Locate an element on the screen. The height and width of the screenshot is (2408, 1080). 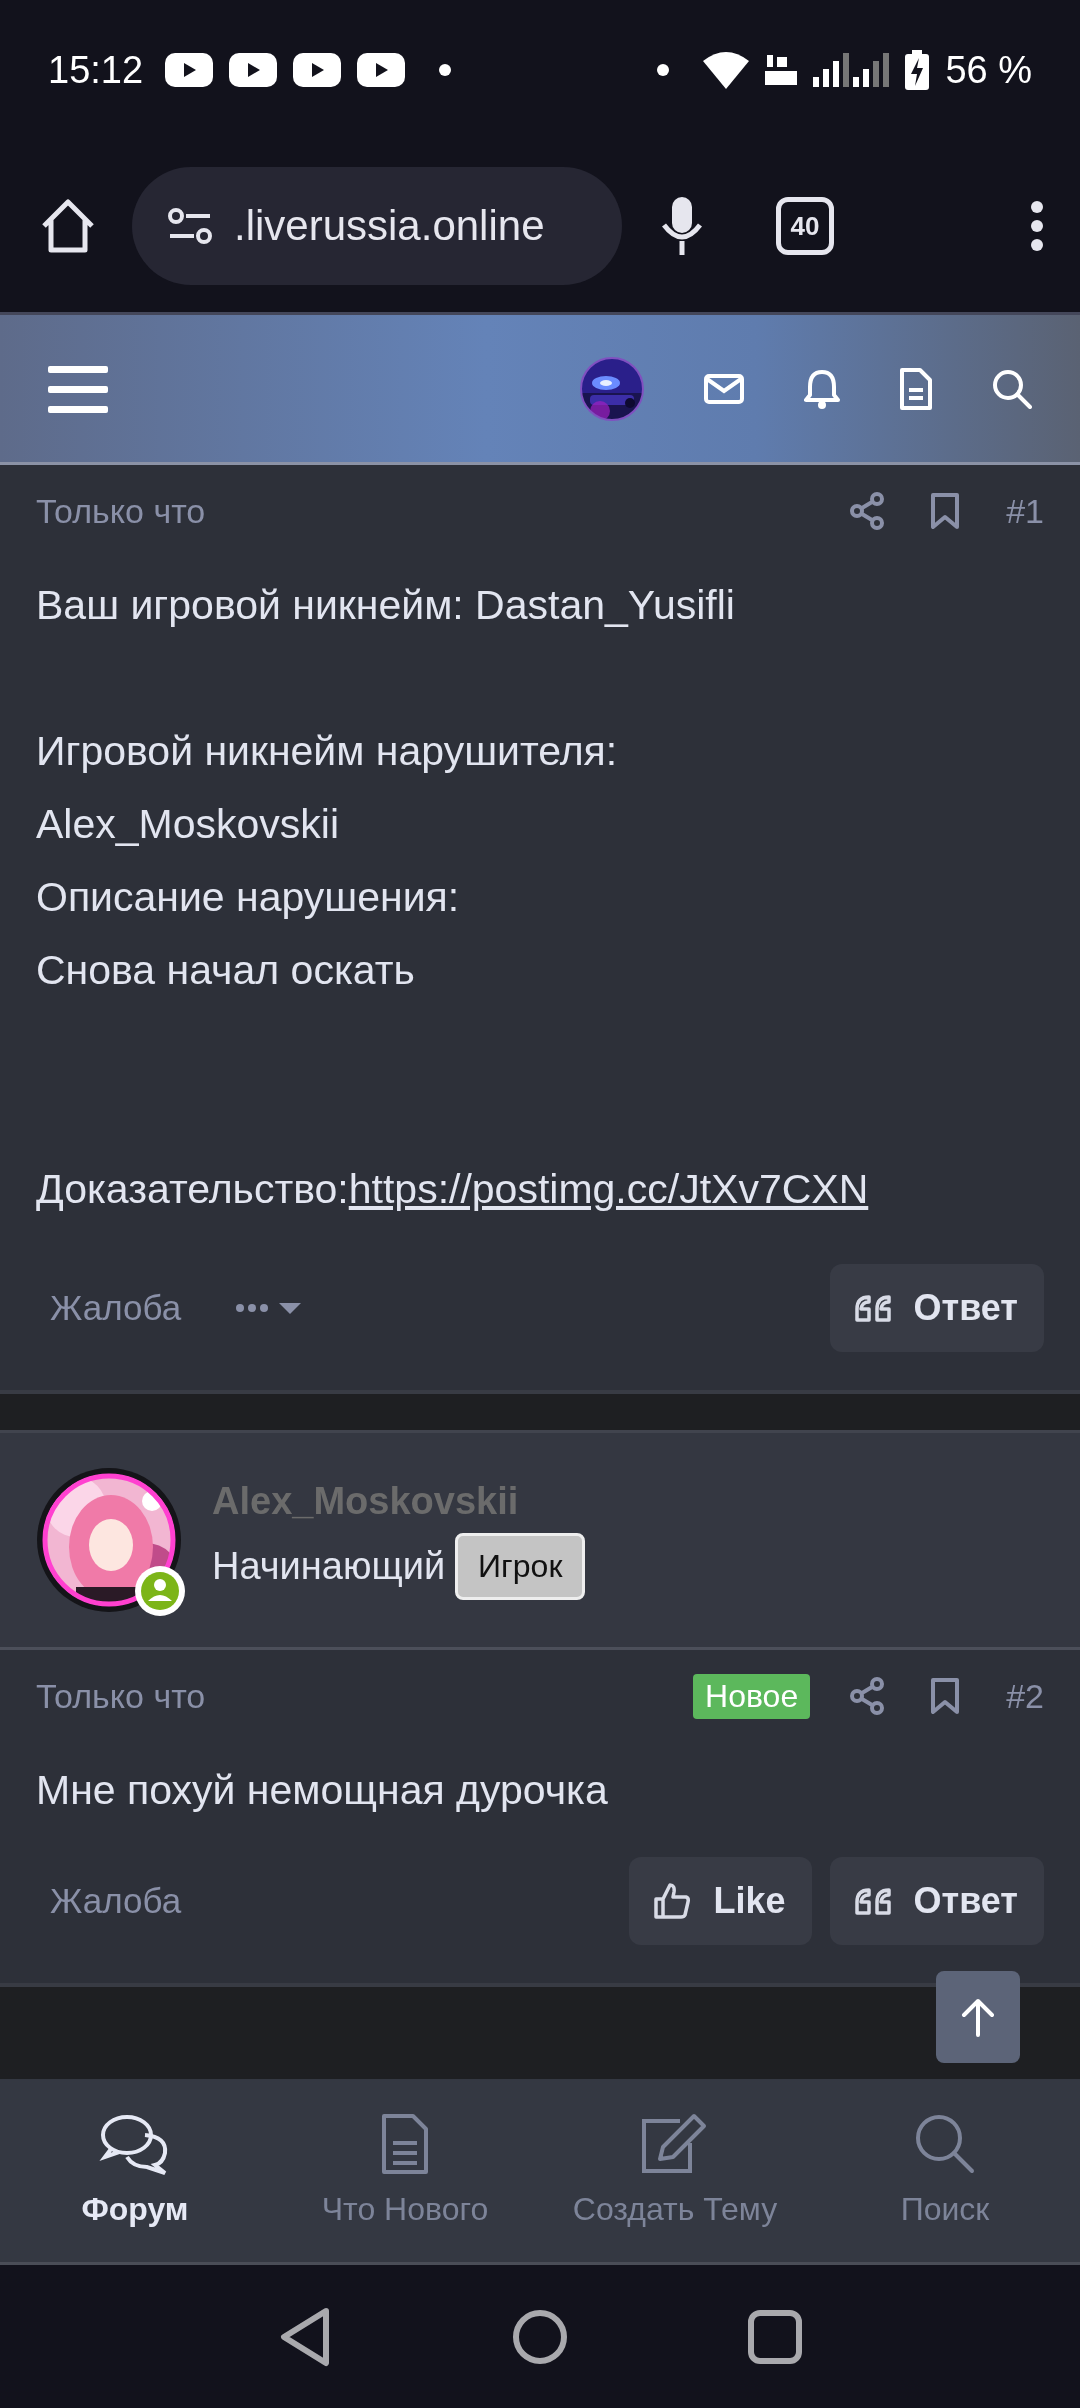
more-menu-icon is located at coordinates (1037, 226).